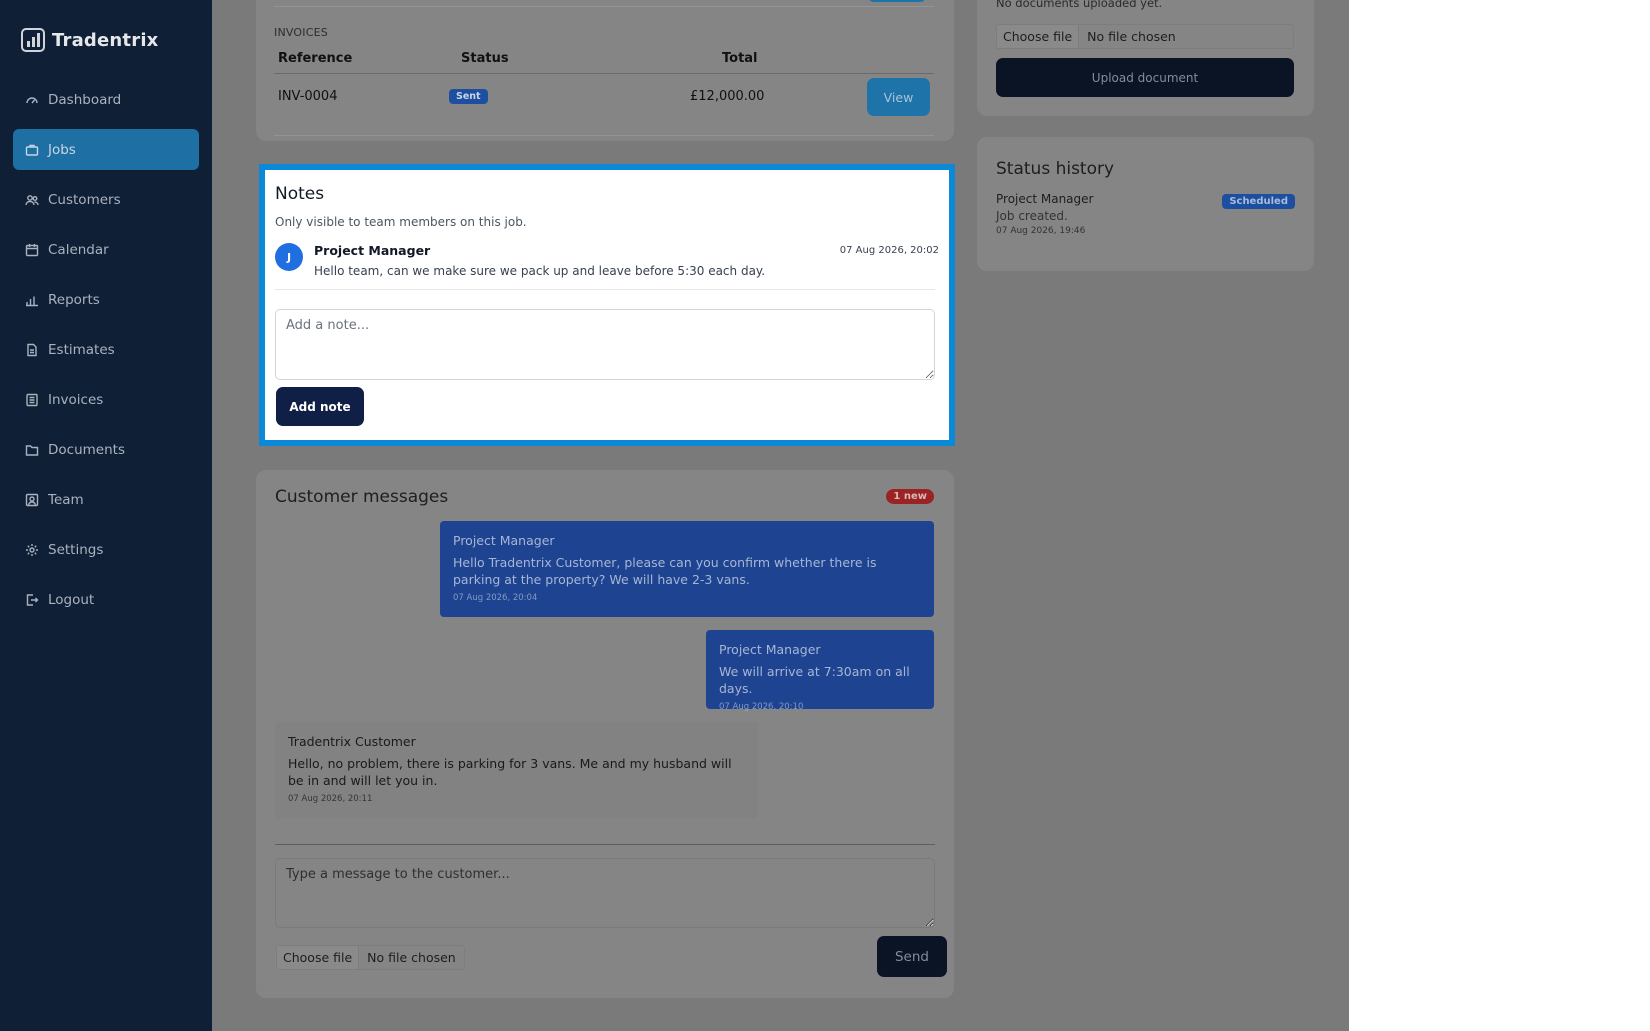  I want to click on view-invoice-button: View, so click(898, 97).